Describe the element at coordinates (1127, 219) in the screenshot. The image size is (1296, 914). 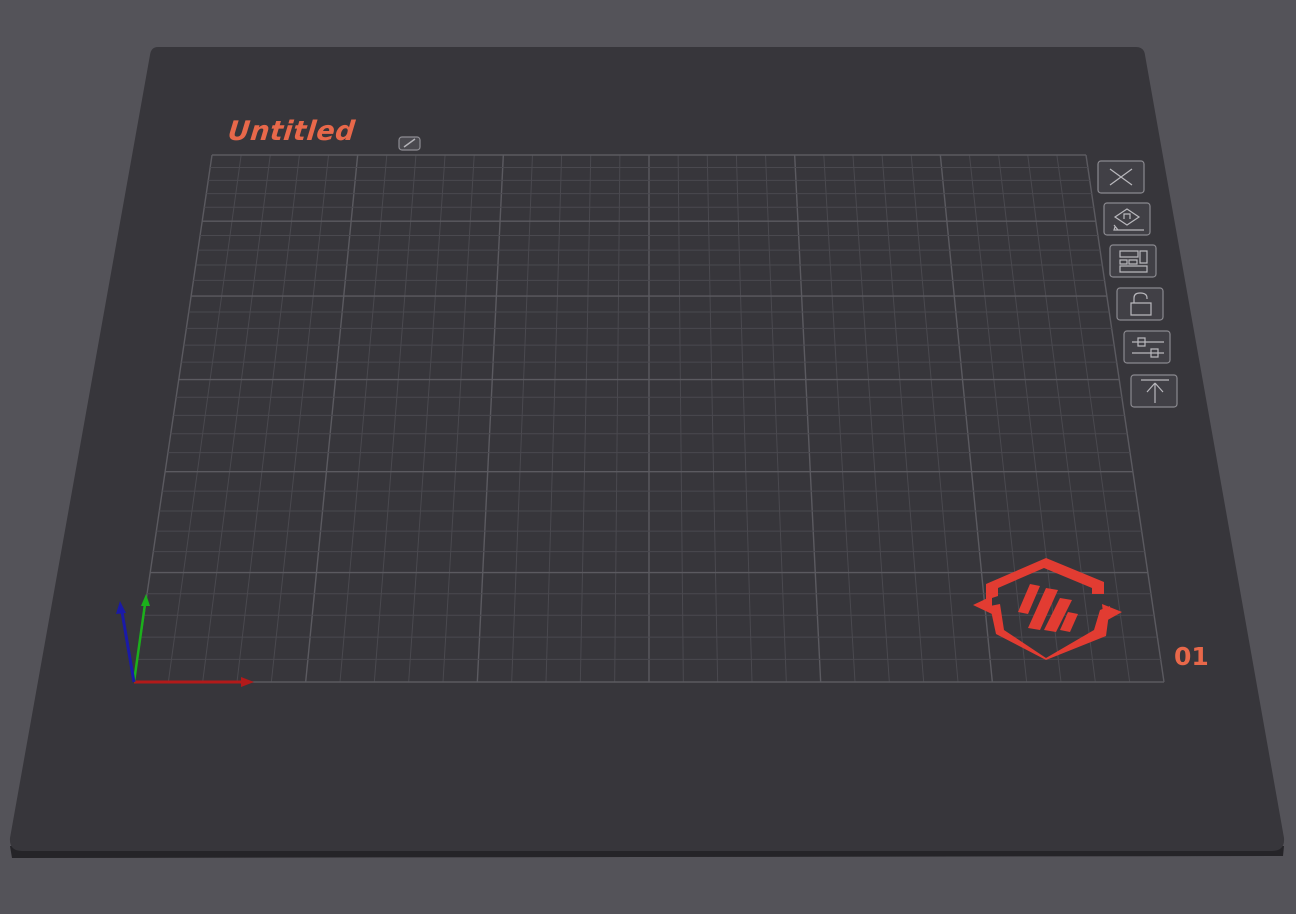
I see `arrange-plate-button` at that location.